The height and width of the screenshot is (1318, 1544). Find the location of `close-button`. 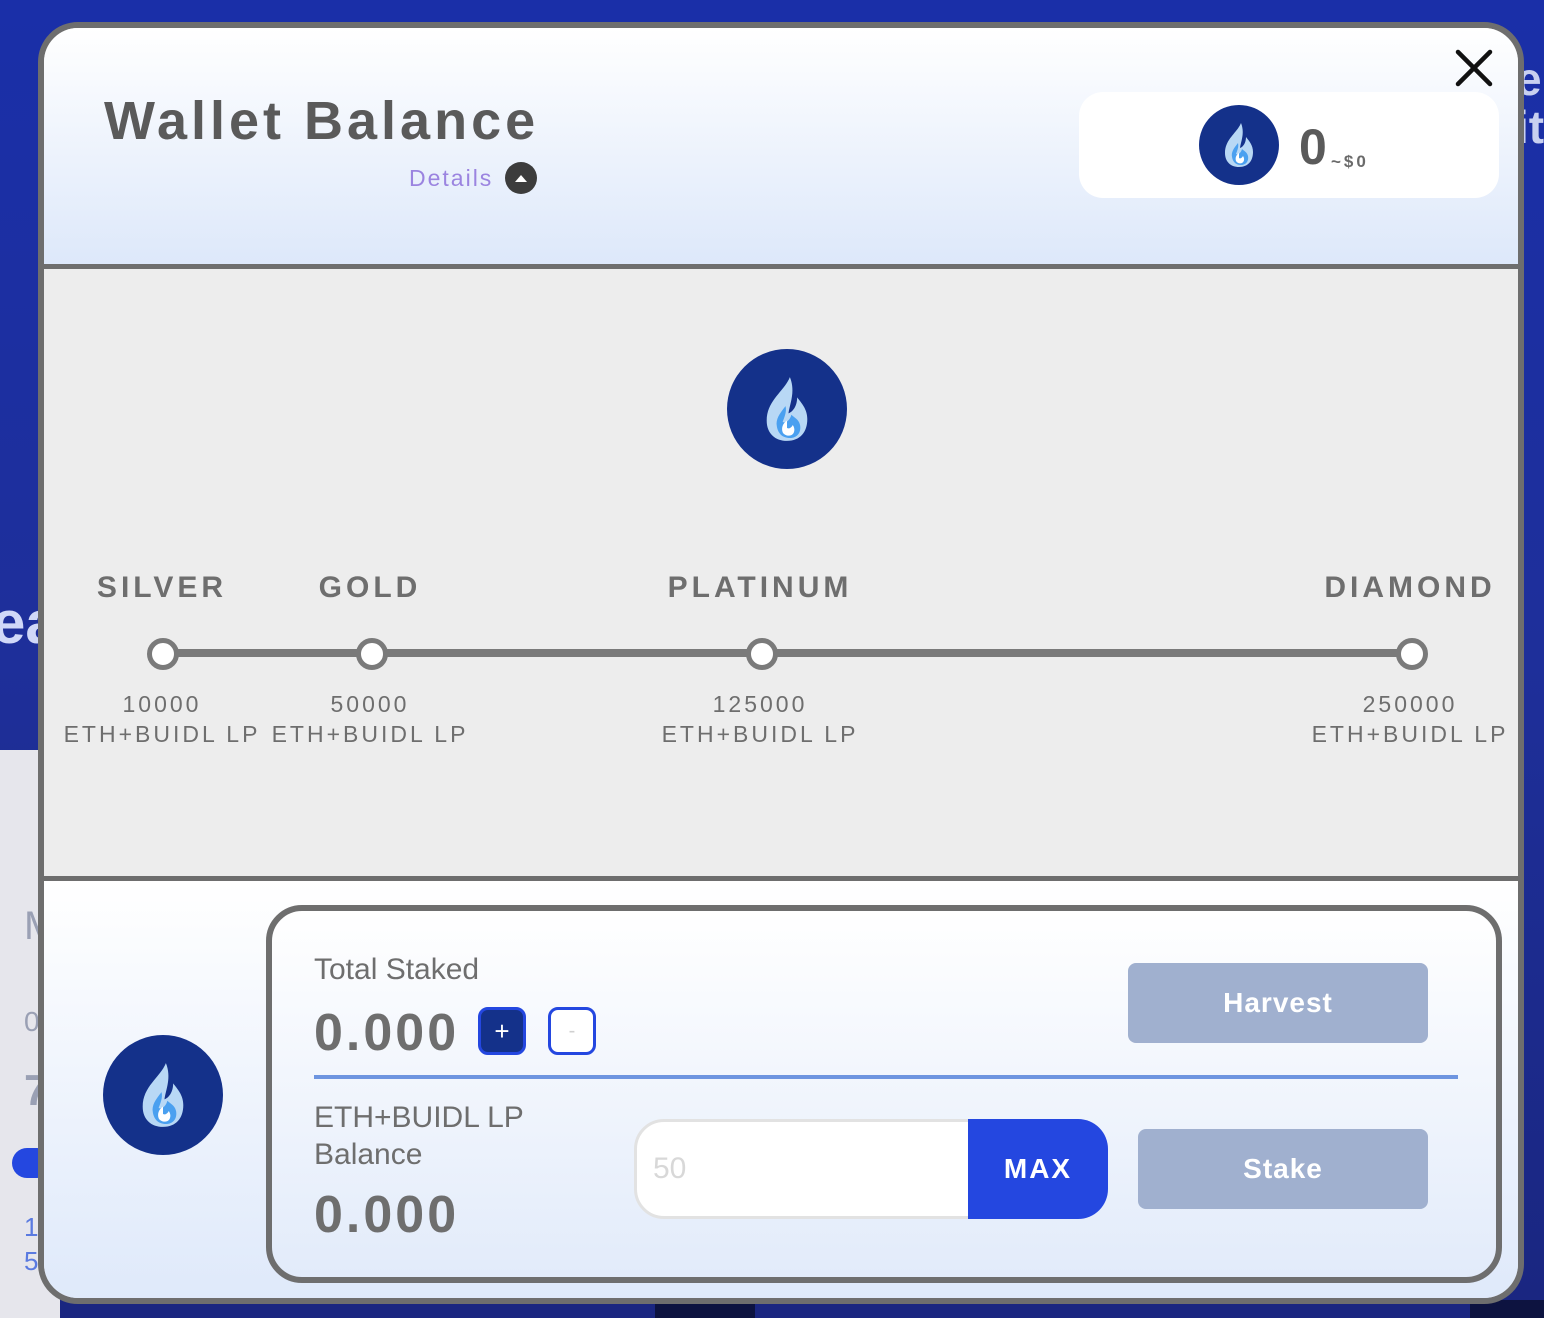

close-button is located at coordinates (1474, 68).